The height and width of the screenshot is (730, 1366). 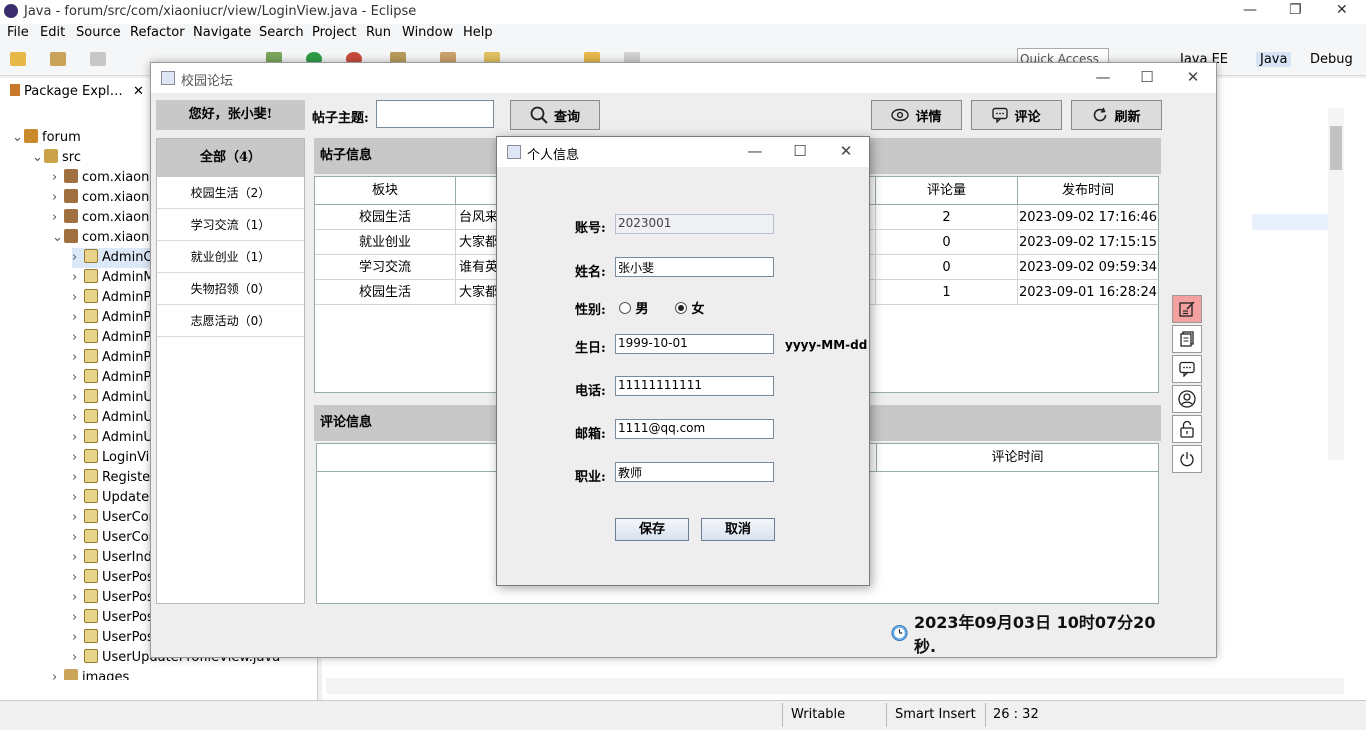 What do you see at coordinates (230, 289) in the screenshot?
I see `category-lost-found: 失物招领（0）` at bounding box center [230, 289].